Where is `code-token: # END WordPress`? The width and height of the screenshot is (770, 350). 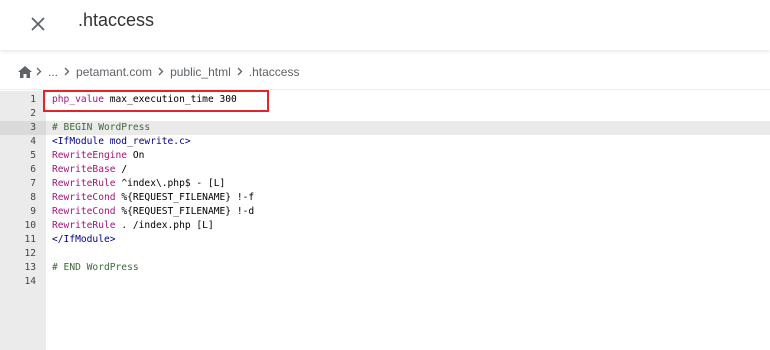
code-token: # END WordPress is located at coordinates (95, 267).